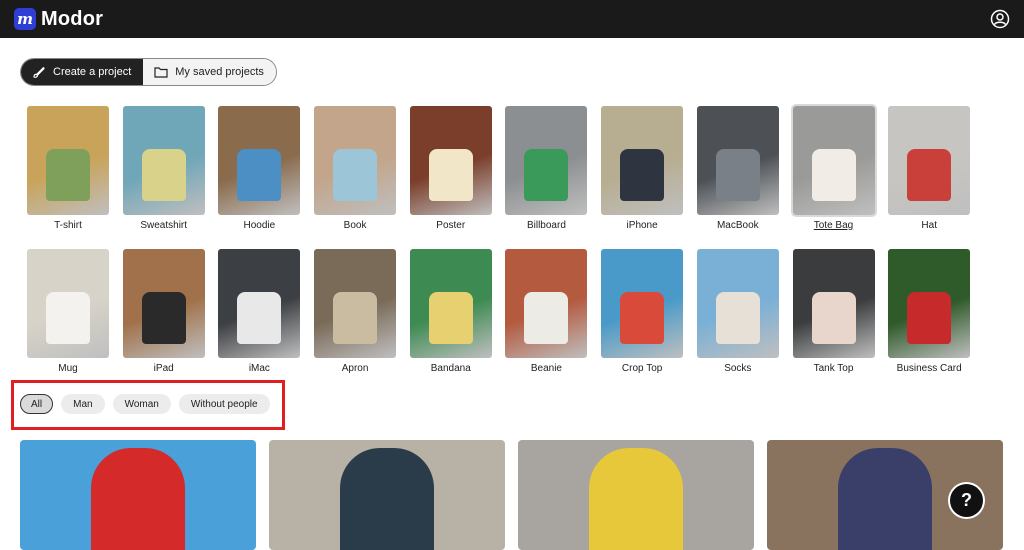  I want to click on help-button: ?, so click(966, 500).